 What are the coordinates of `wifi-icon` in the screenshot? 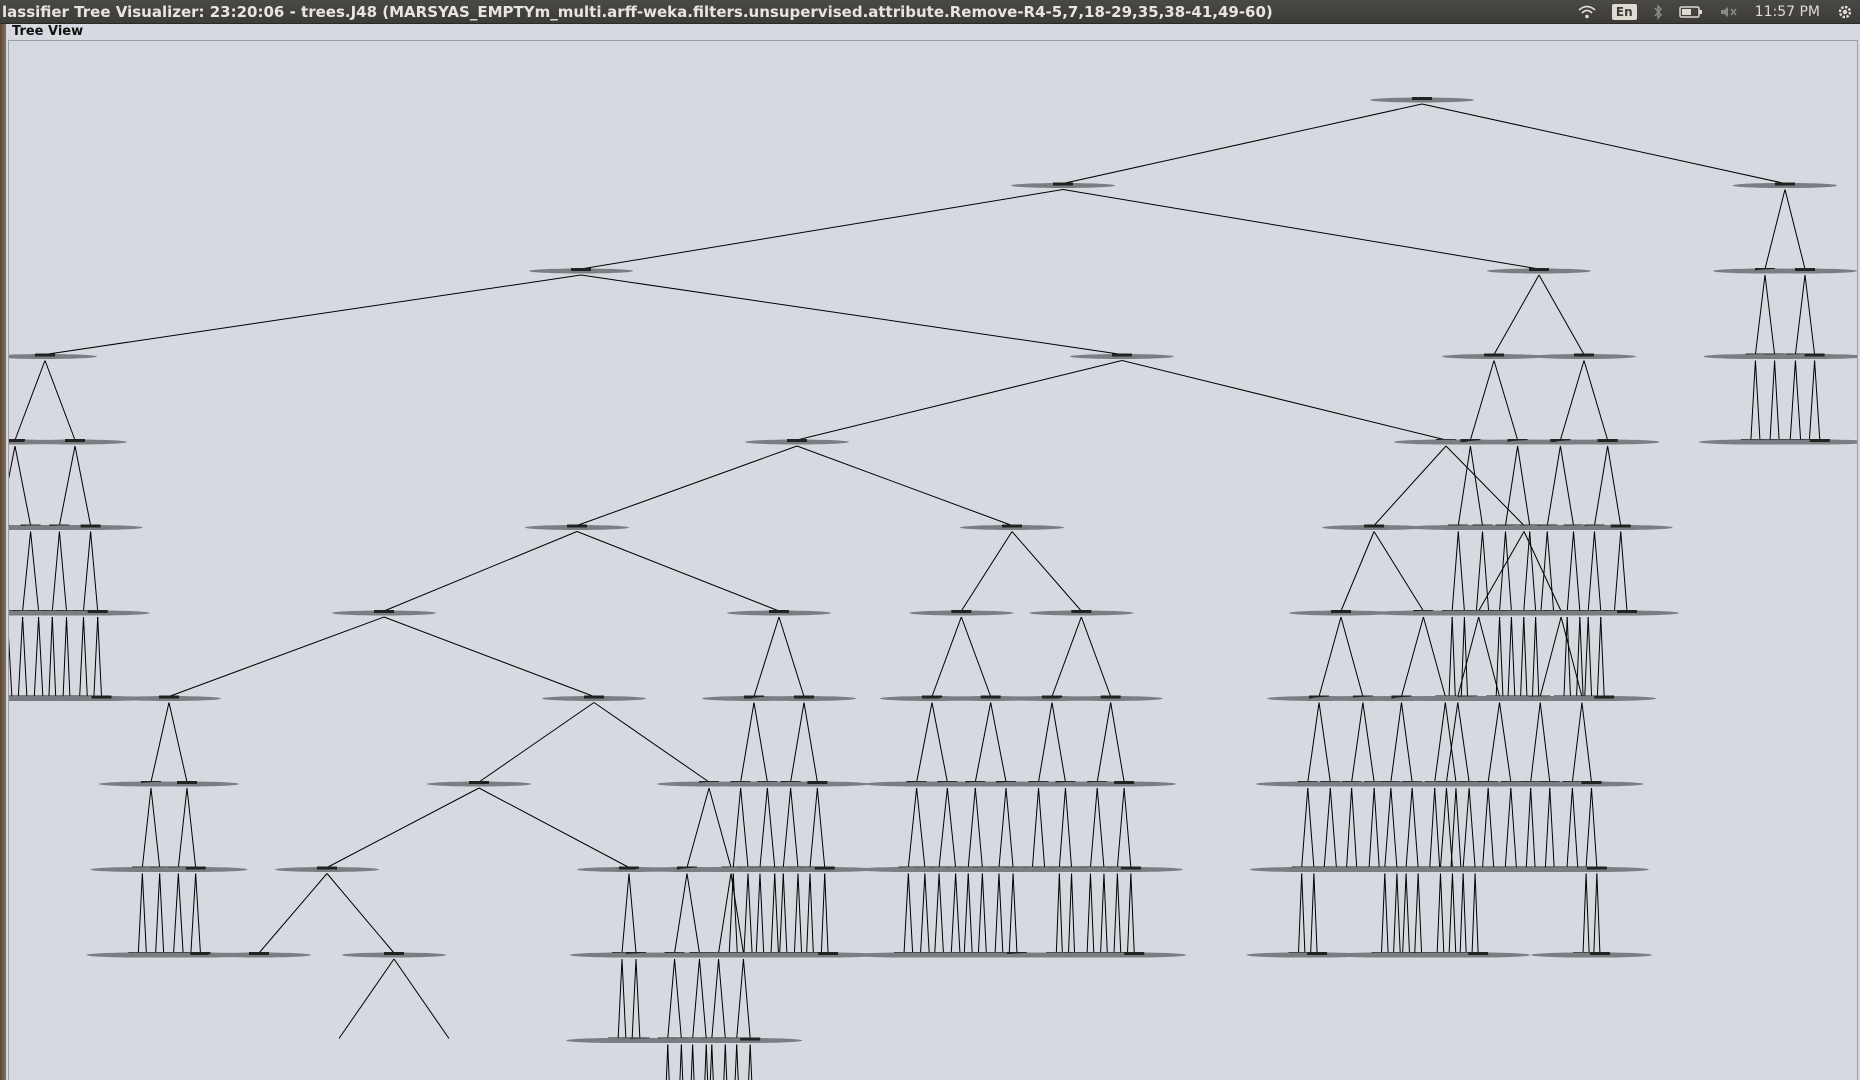 It's located at (1587, 12).